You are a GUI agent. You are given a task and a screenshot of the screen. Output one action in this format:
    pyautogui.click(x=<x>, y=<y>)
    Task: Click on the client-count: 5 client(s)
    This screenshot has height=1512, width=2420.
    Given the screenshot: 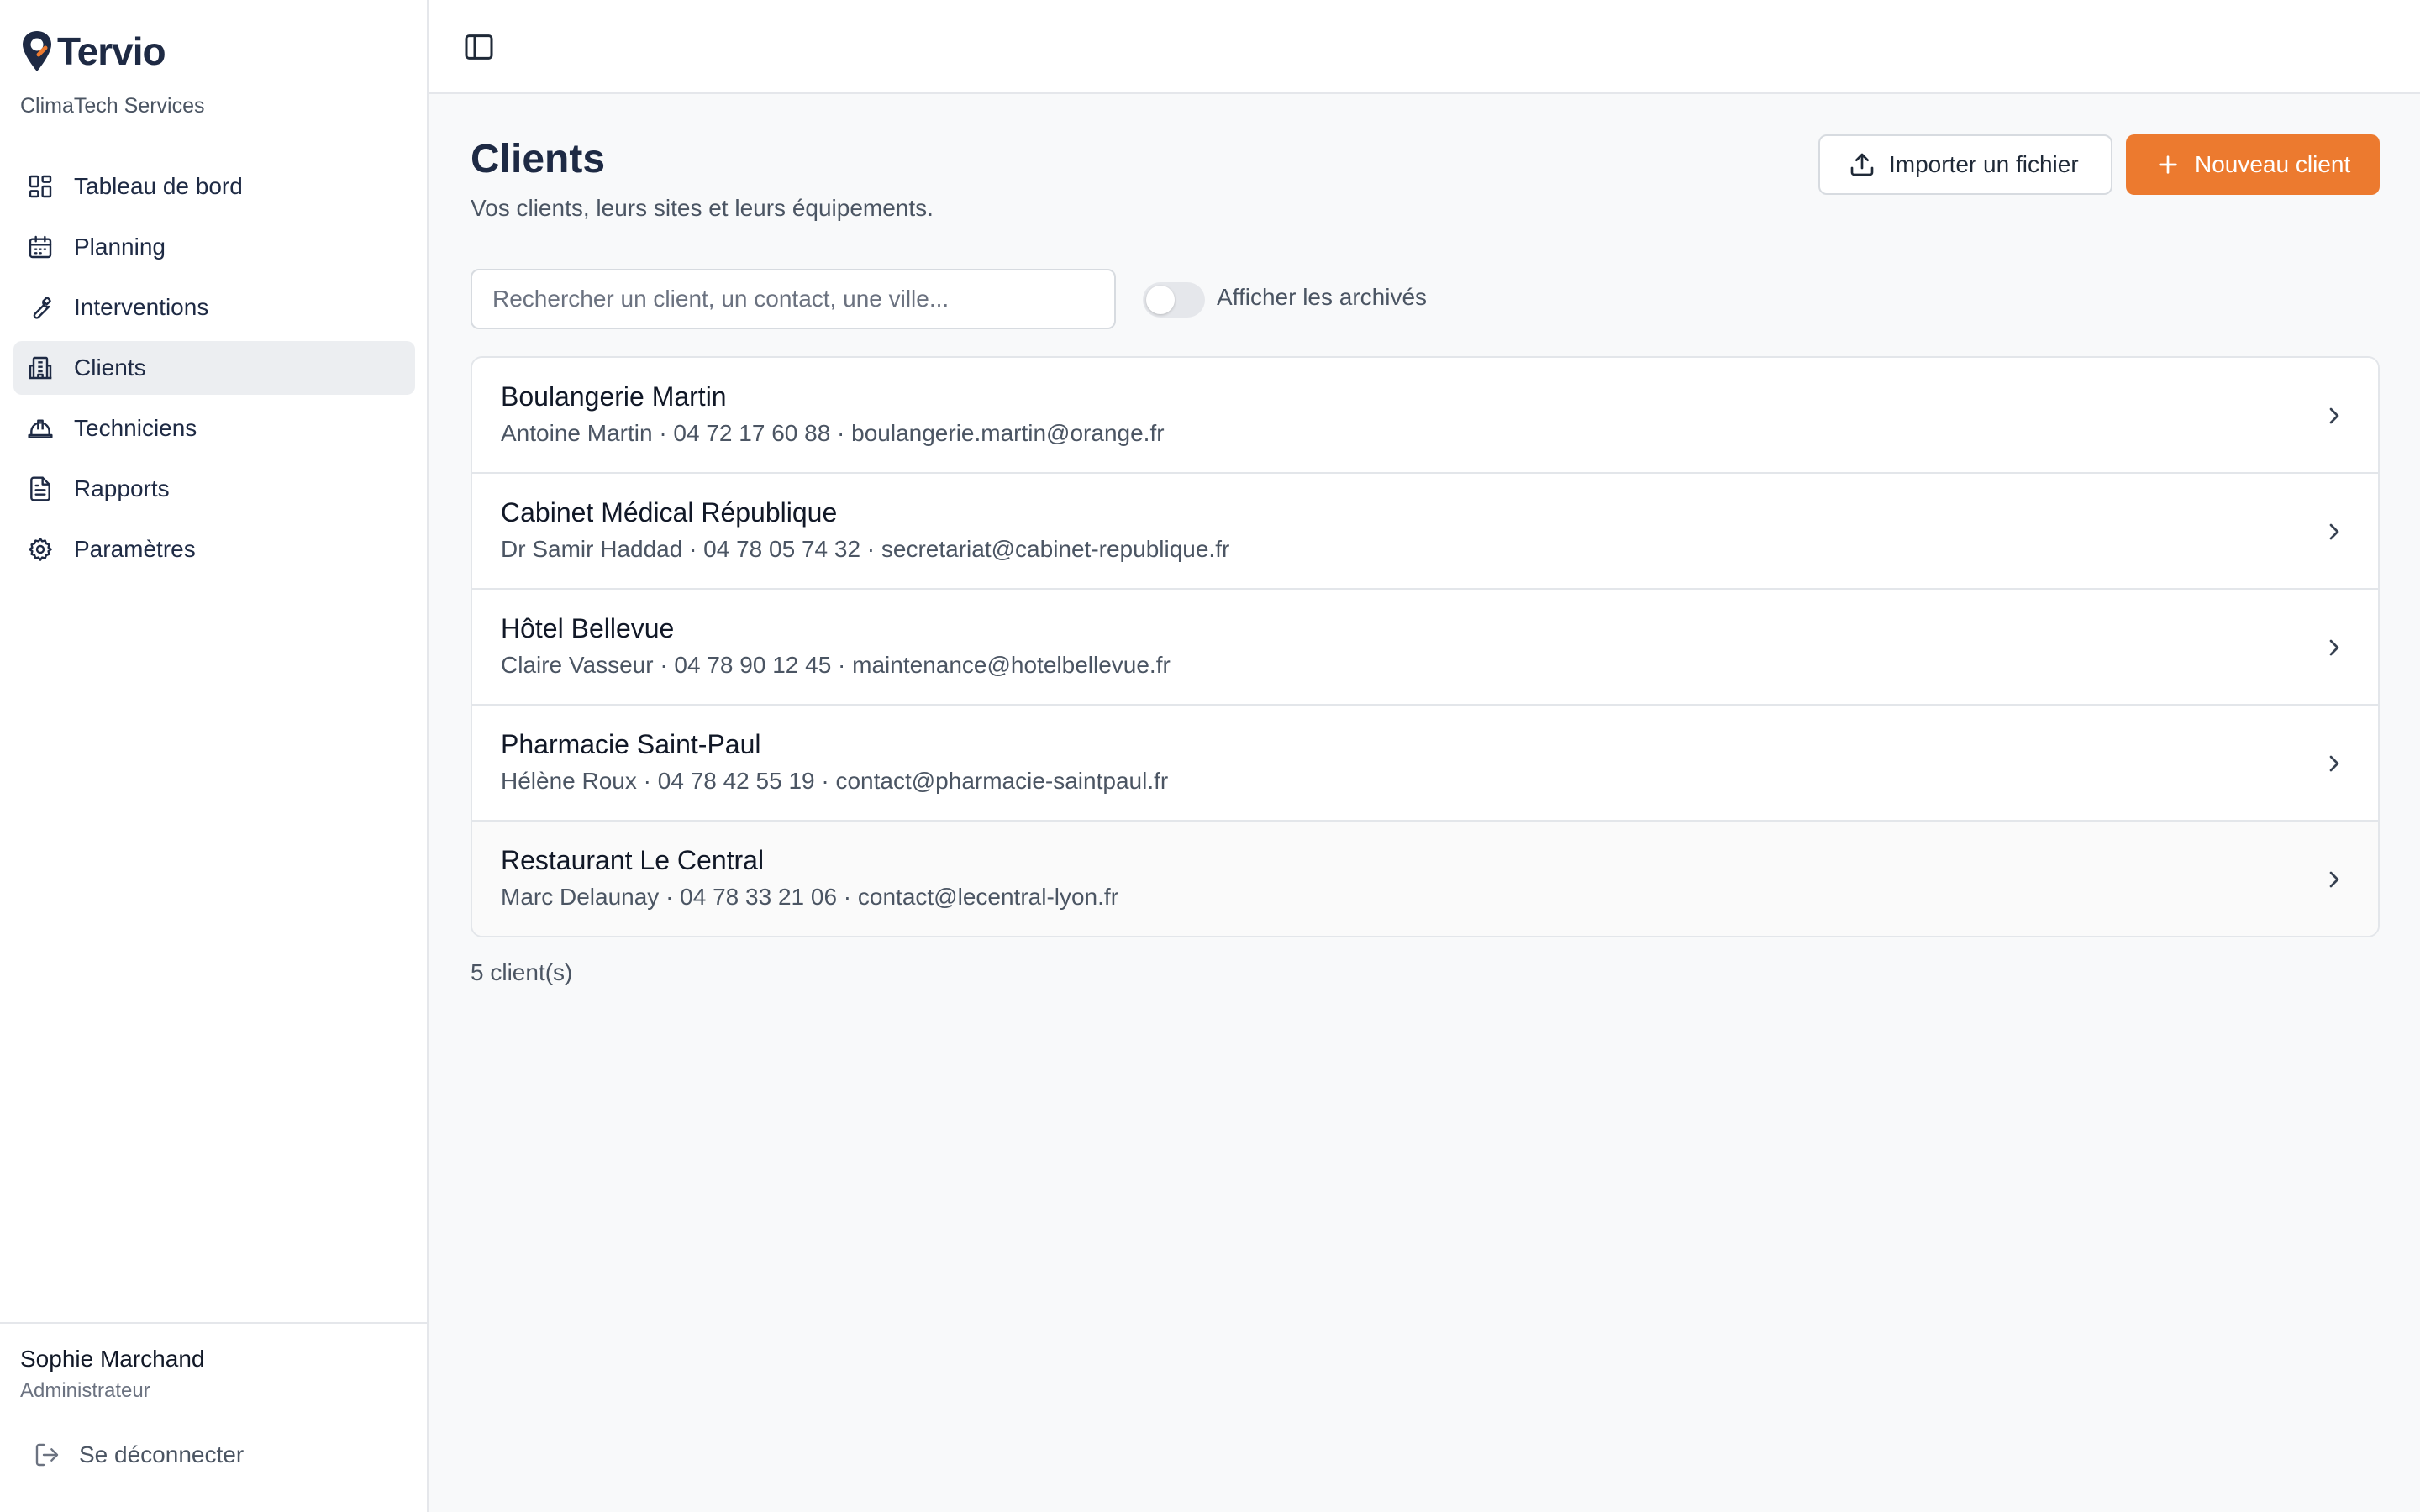 What is the action you would take?
    pyautogui.click(x=522, y=972)
    